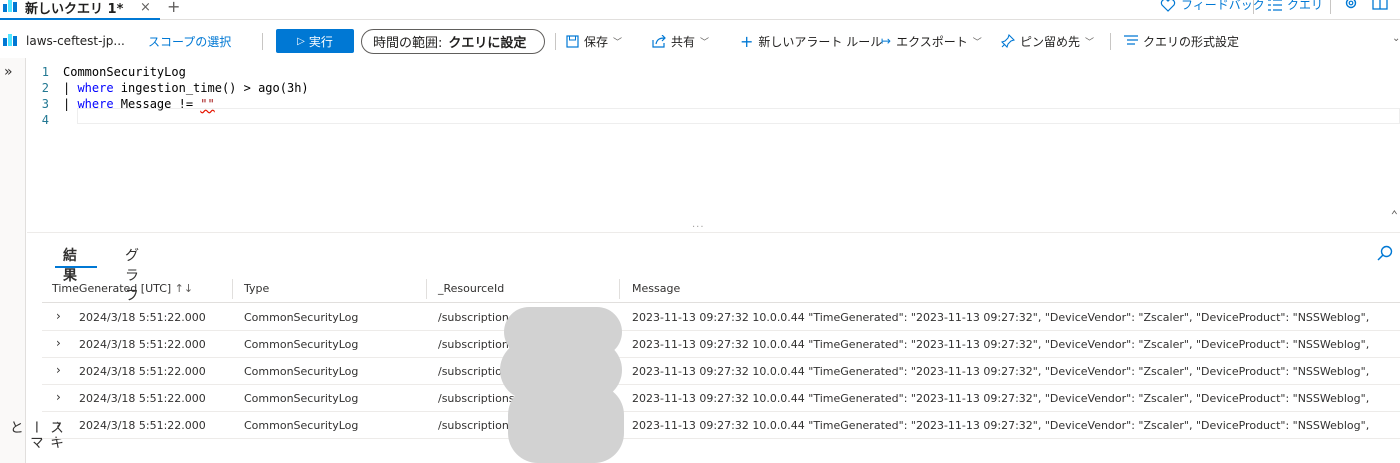  Describe the element at coordinates (1295, 6) in the screenshot. I see `queries-button: クエリ` at that location.